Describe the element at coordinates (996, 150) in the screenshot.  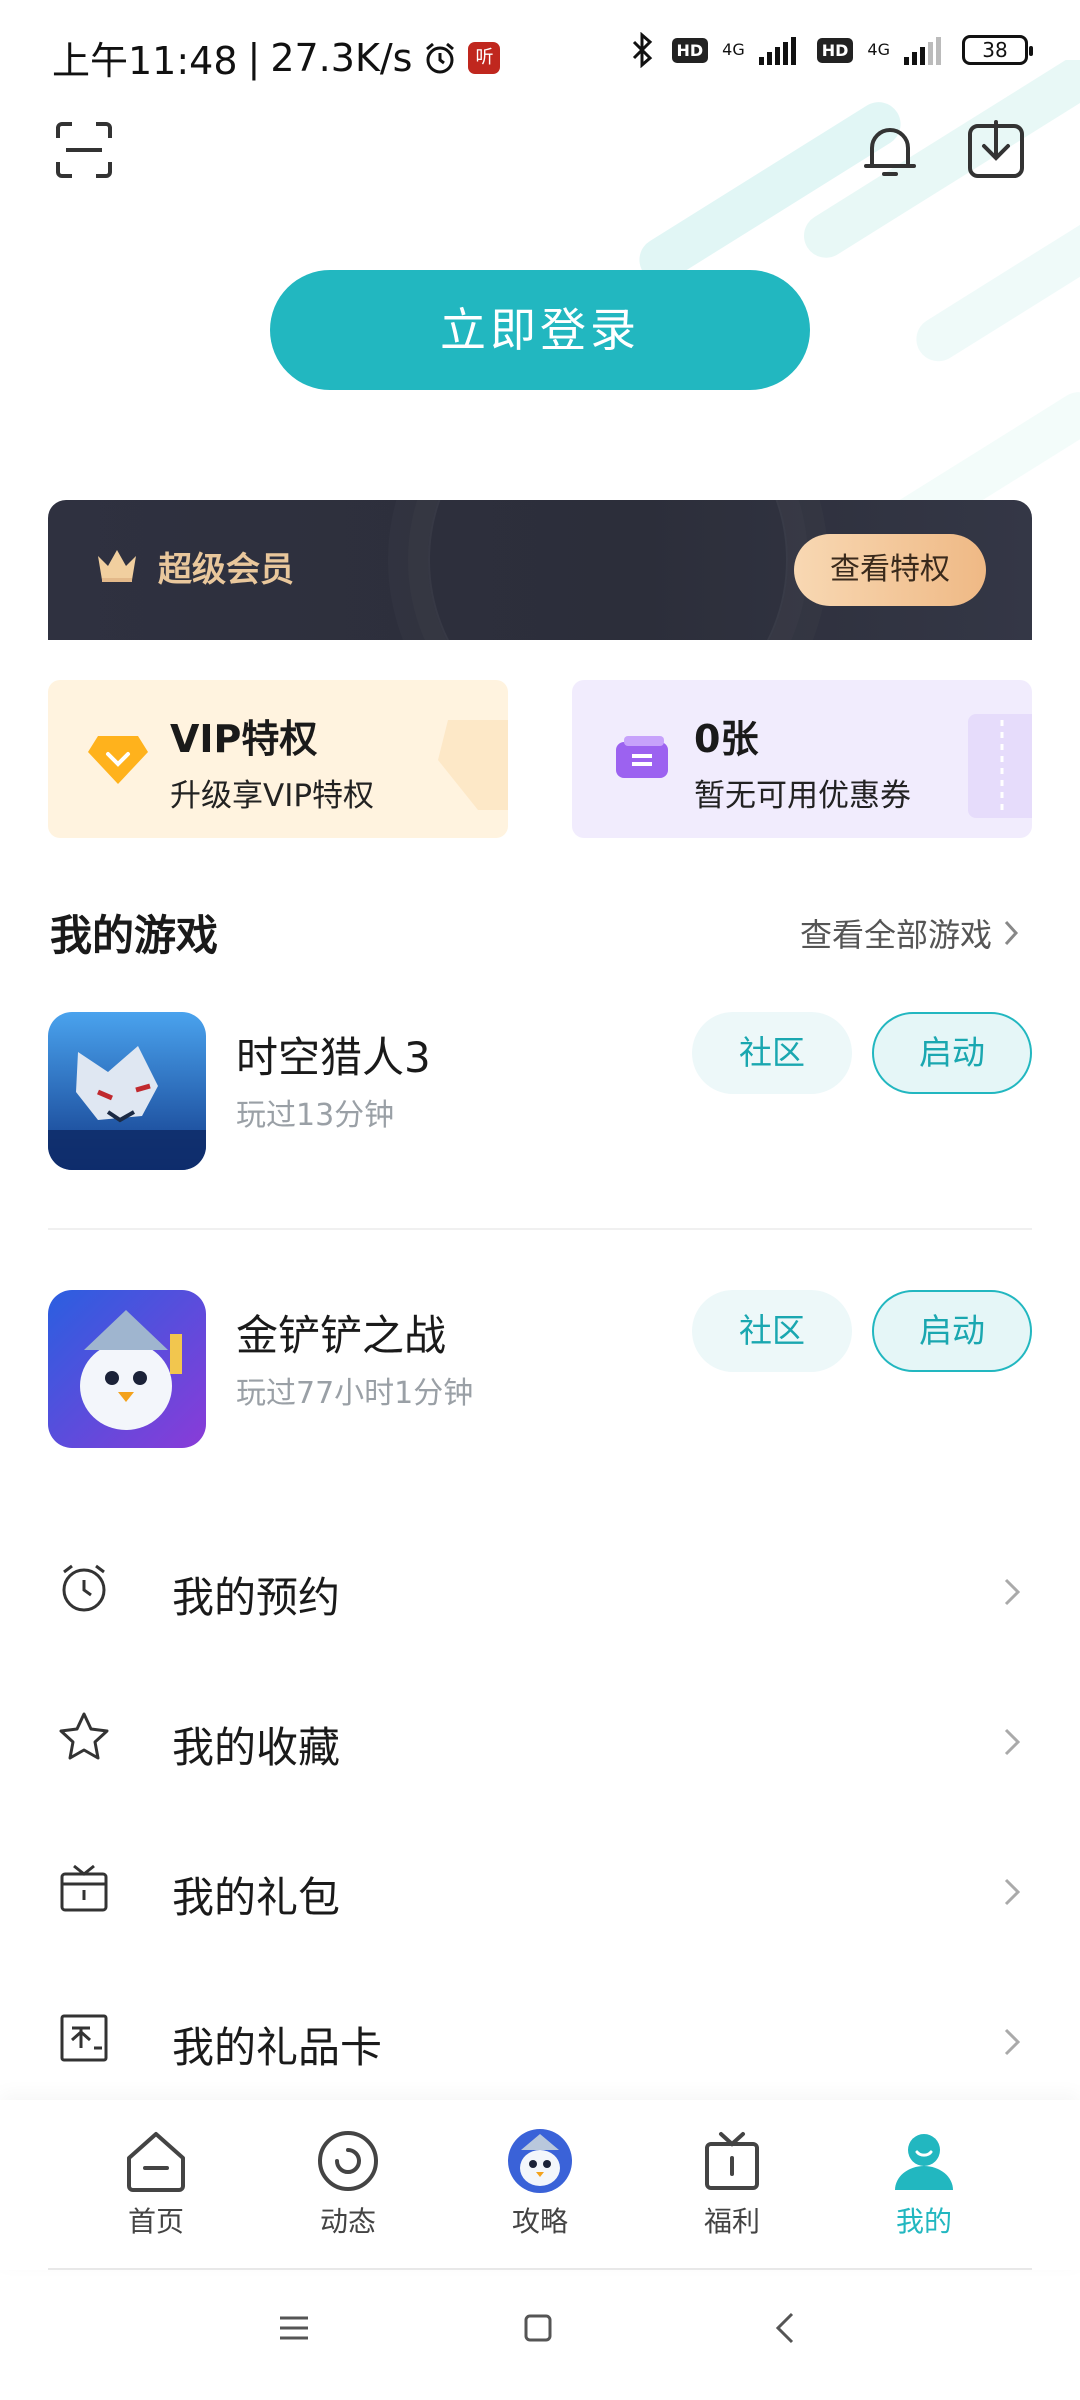
I see `download-icon` at that location.